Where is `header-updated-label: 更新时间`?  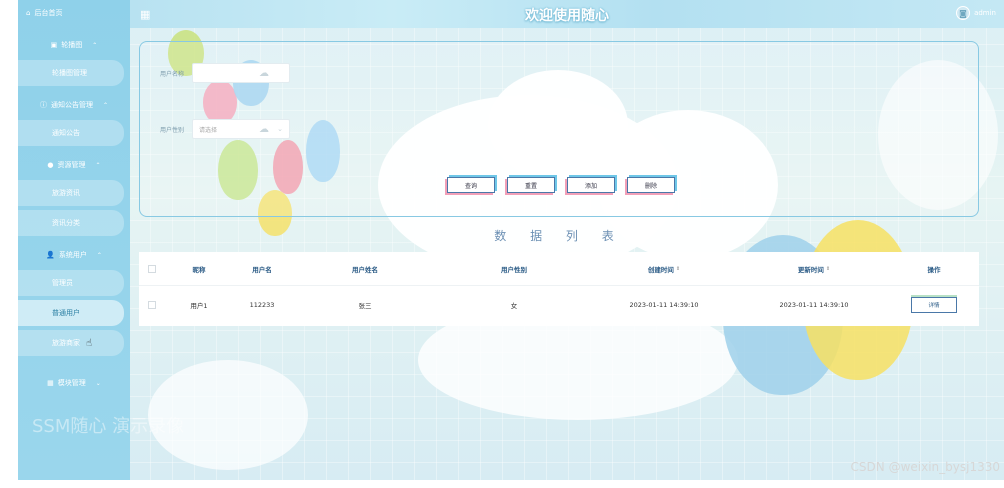
header-updated-label: 更新时间 is located at coordinates (810, 269).